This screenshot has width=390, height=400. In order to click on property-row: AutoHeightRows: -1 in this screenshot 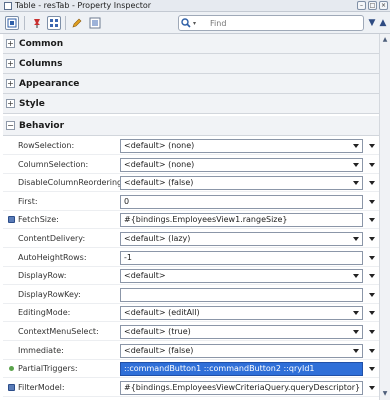, I will do `click(191, 258)`.